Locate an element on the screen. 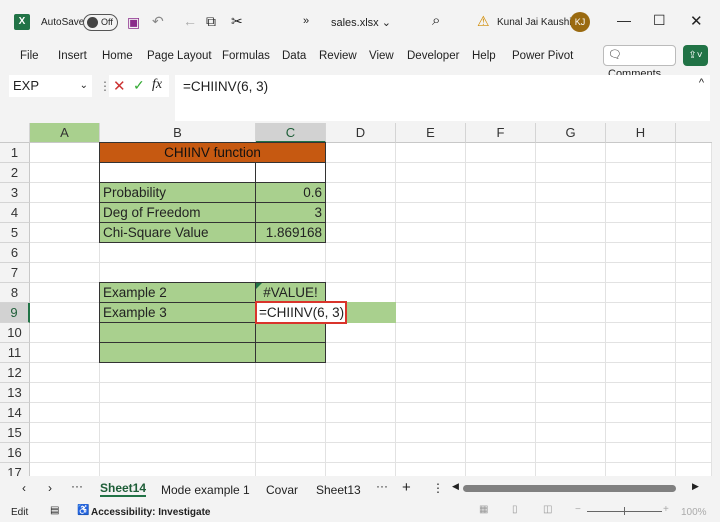  maximize-button: ☐ is located at coordinates (659, 20).